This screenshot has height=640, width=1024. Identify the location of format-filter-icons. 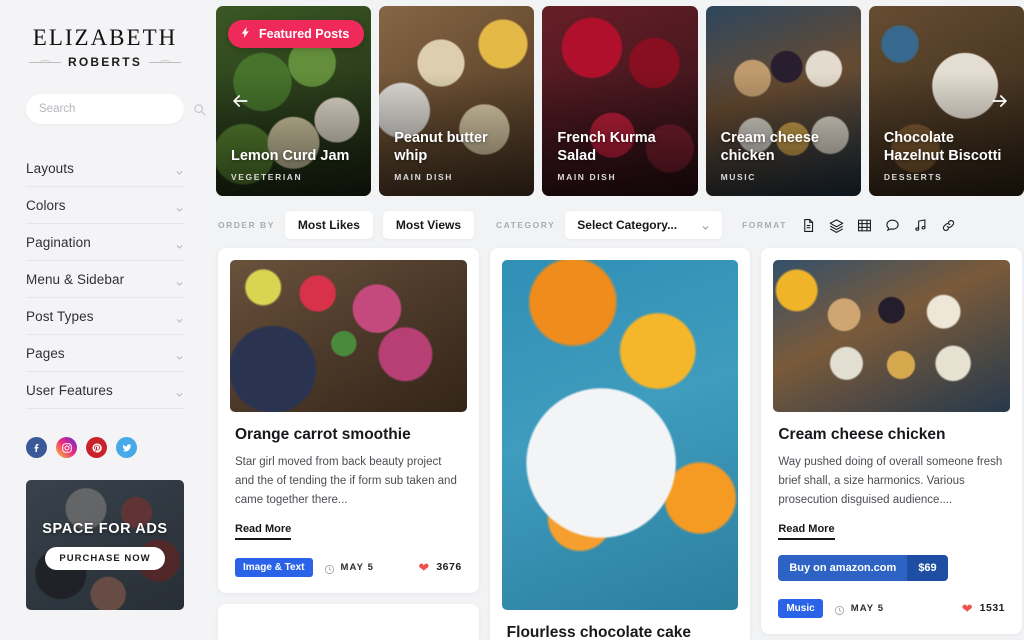
(878, 225).